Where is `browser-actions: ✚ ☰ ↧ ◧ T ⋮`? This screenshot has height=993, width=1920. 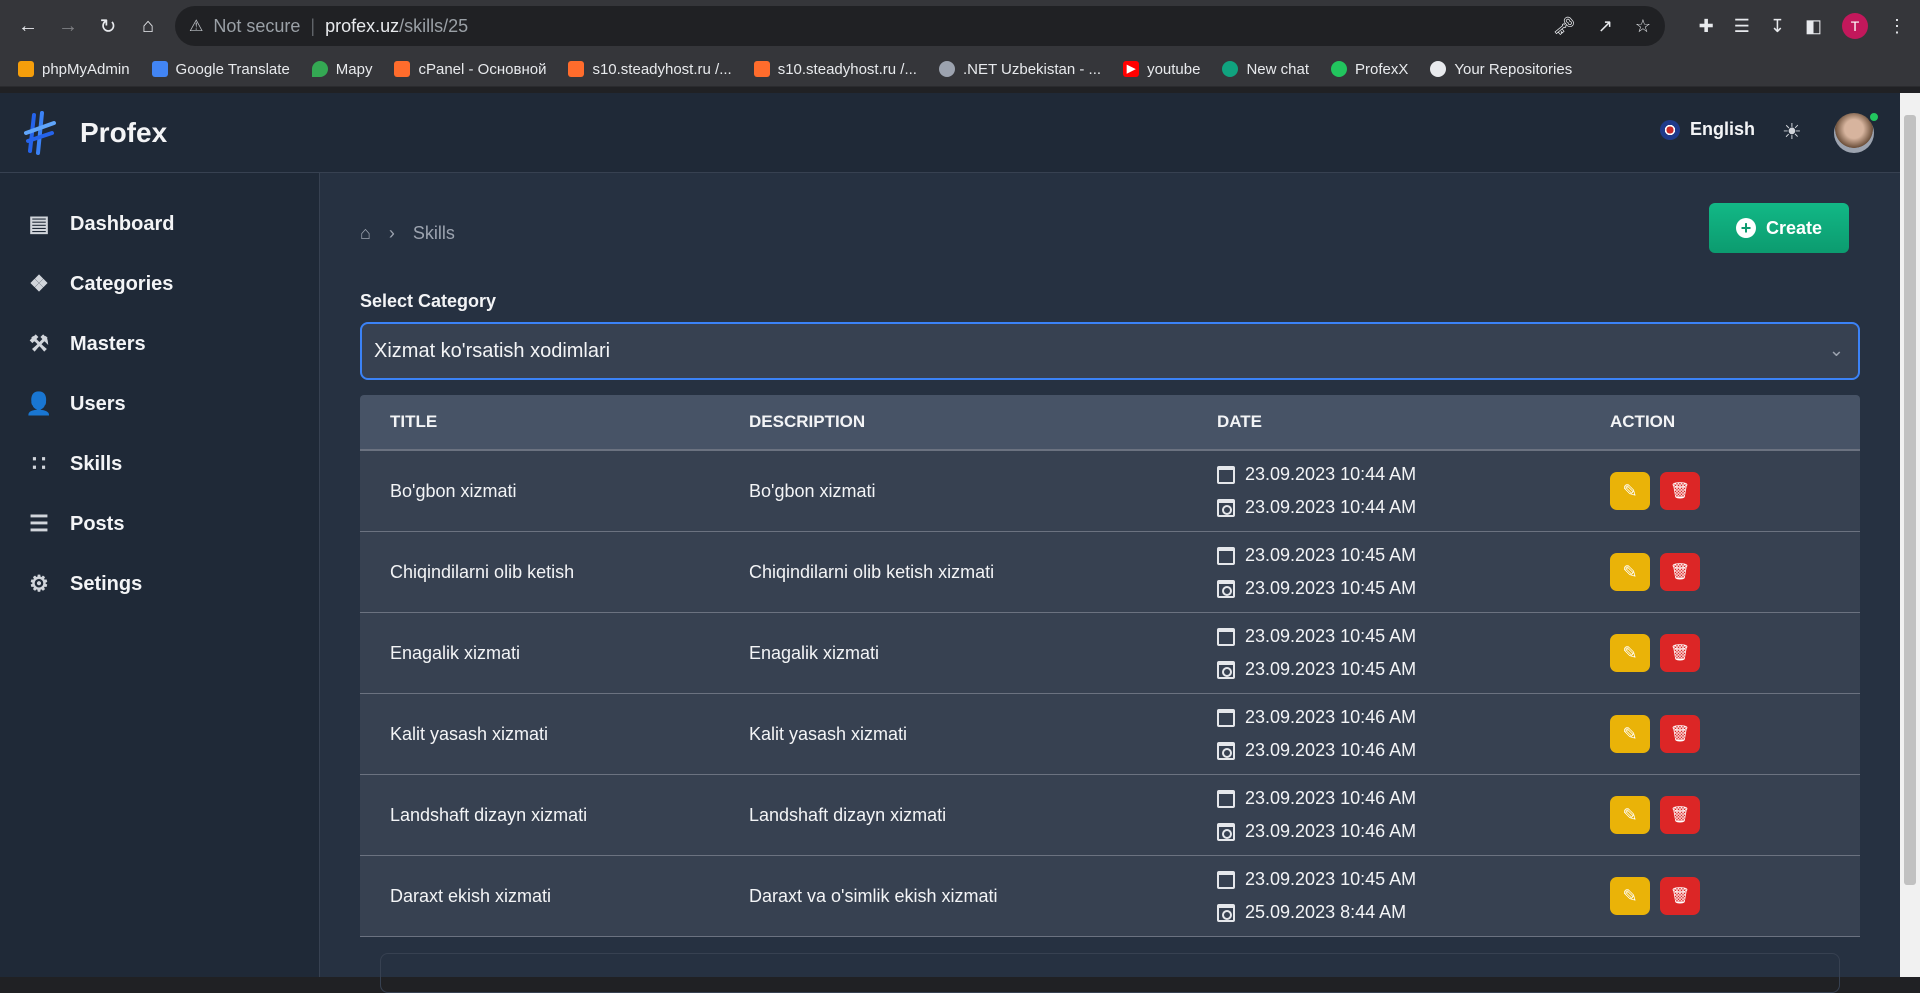
browser-actions: ✚ ☰ ↧ ◧ T ⋮ is located at coordinates (1802, 26).